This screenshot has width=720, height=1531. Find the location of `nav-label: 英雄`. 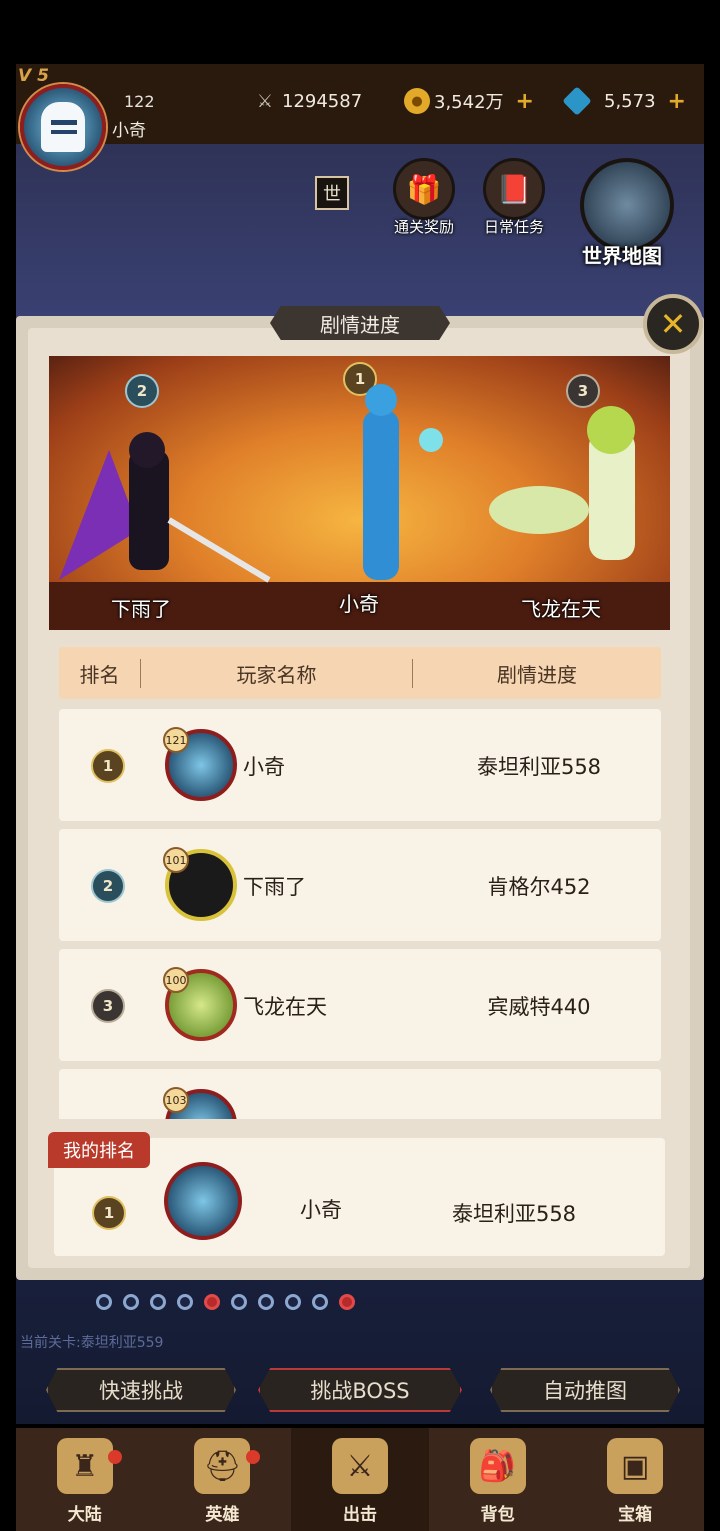

nav-label: 英雄 is located at coordinates (222, 1515).